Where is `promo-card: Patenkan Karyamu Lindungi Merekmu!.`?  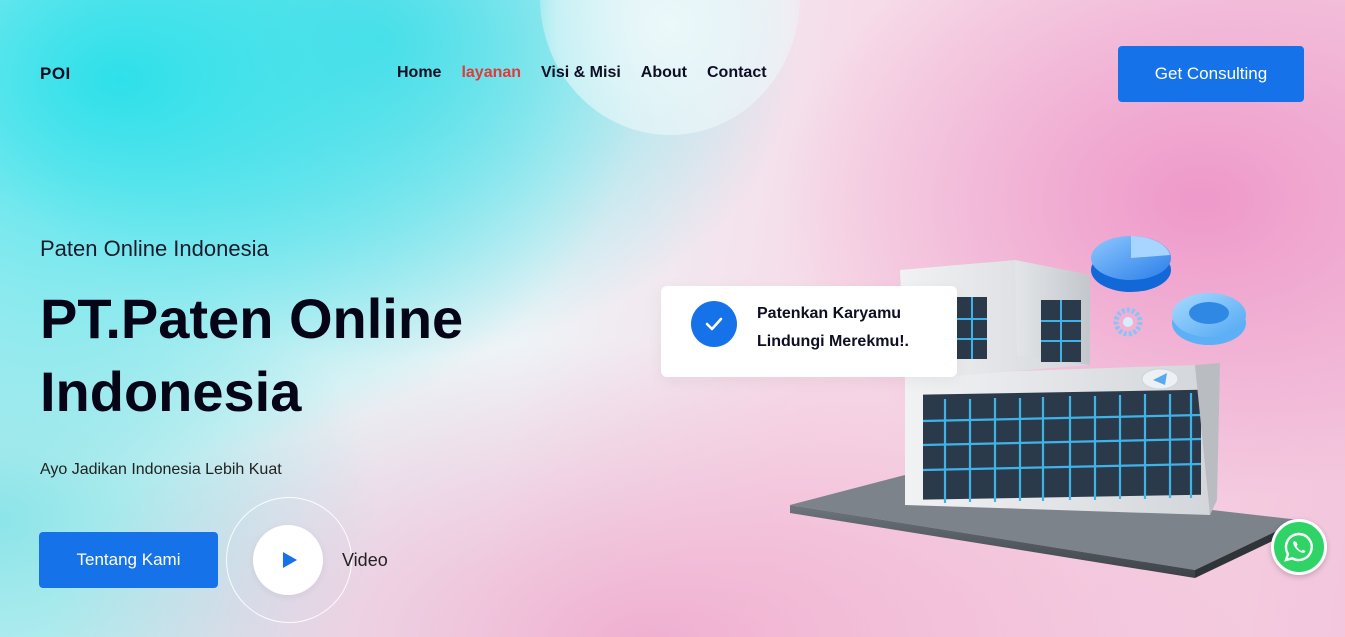 promo-card: Patenkan Karyamu Lindungi Merekmu!. is located at coordinates (809, 331).